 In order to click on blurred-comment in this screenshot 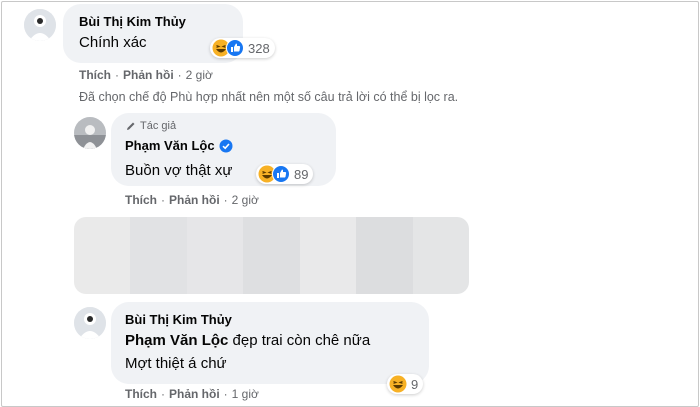, I will do `click(271, 255)`.